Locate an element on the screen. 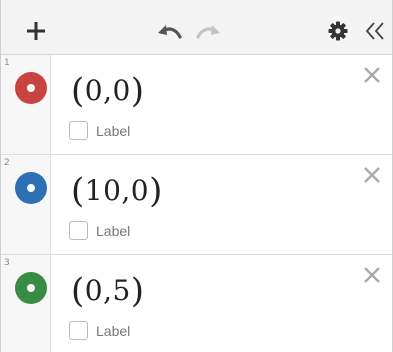 This screenshot has height=352, width=393. expression-input: (0,5) is located at coordinates (108, 290).